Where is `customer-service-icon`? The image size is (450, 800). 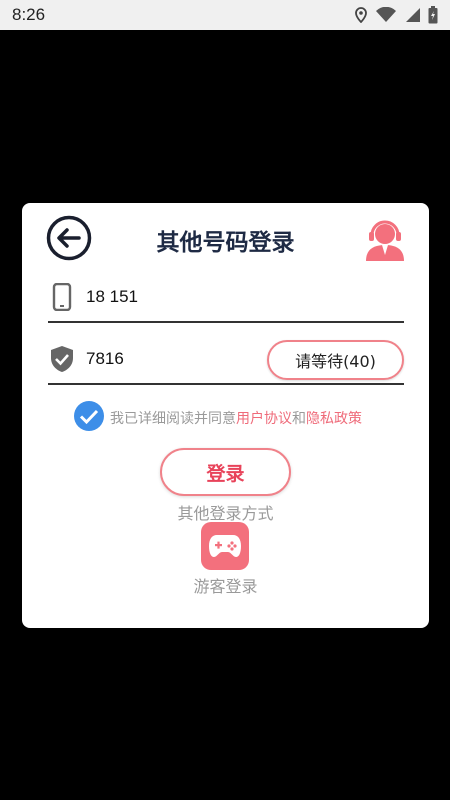 customer-service-icon is located at coordinates (385, 240).